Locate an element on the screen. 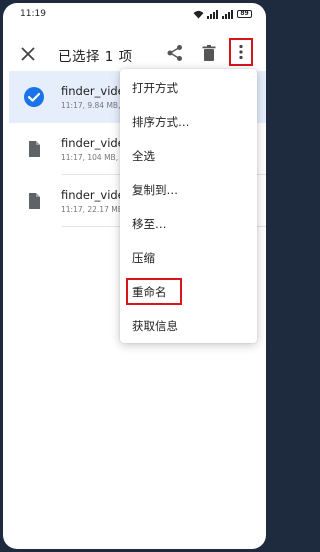  more-vert-icon is located at coordinates (241, 52).